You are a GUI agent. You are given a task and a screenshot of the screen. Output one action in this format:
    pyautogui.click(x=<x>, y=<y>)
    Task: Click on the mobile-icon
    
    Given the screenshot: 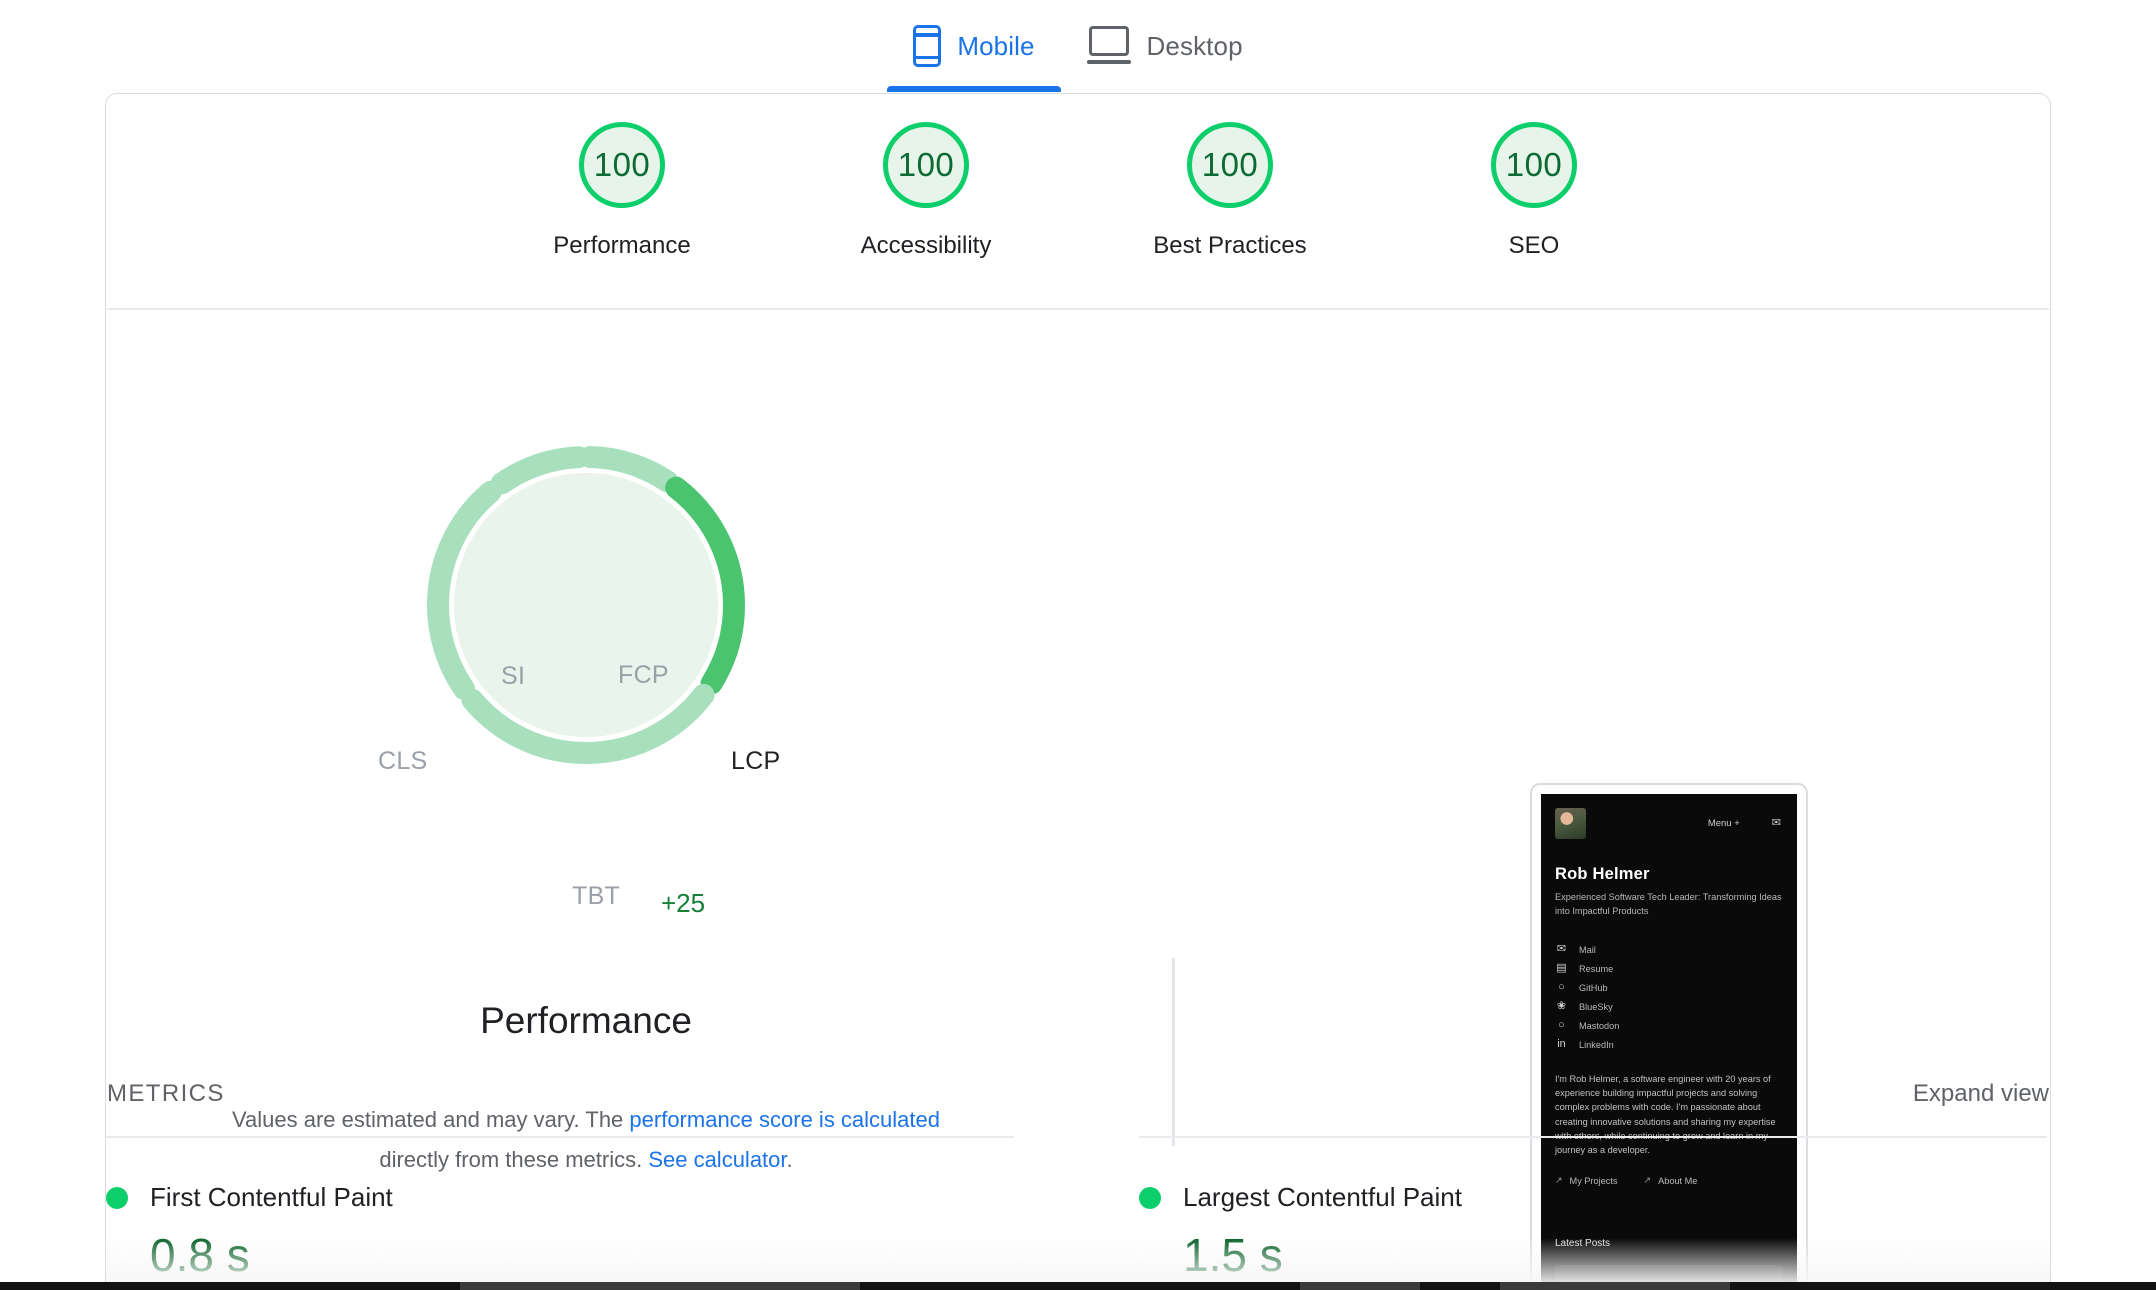 What is the action you would take?
    pyautogui.click(x=927, y=46)
    